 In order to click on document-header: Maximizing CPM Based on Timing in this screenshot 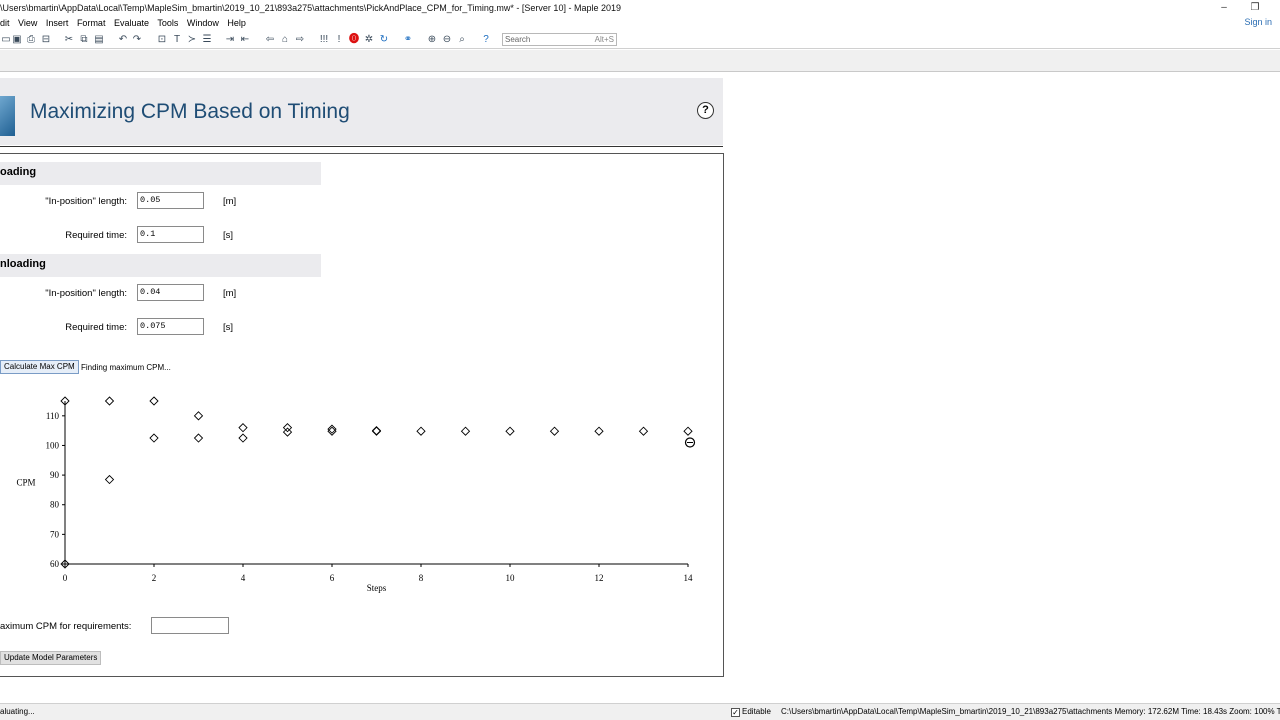, I will do `click(361, 111)`.